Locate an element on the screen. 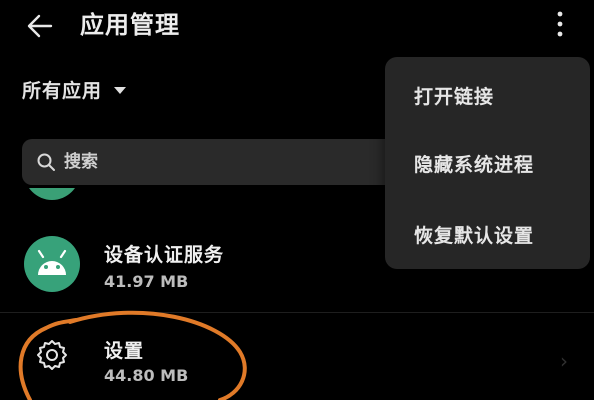 This screenshot has width=594, height=400. app-size: 41.97 MB is located at coordinates (146, 281).